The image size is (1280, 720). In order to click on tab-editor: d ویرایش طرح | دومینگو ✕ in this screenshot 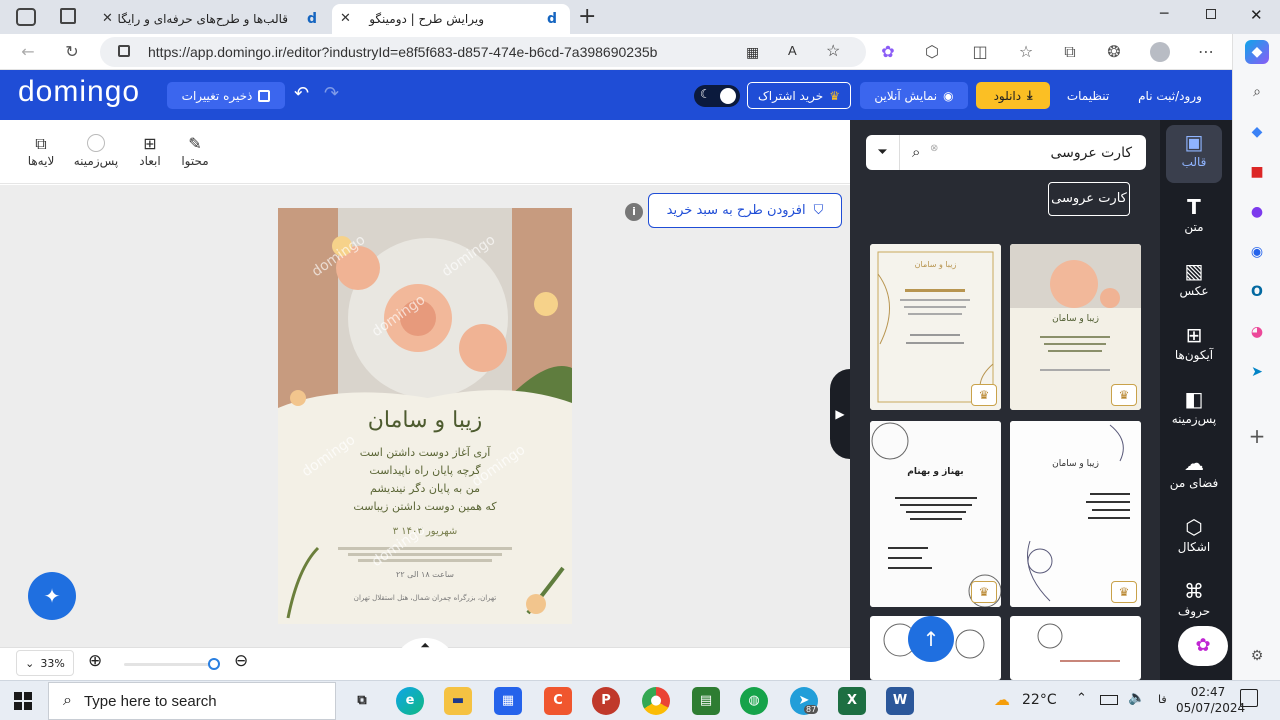, I will do `click(451, 19)`.